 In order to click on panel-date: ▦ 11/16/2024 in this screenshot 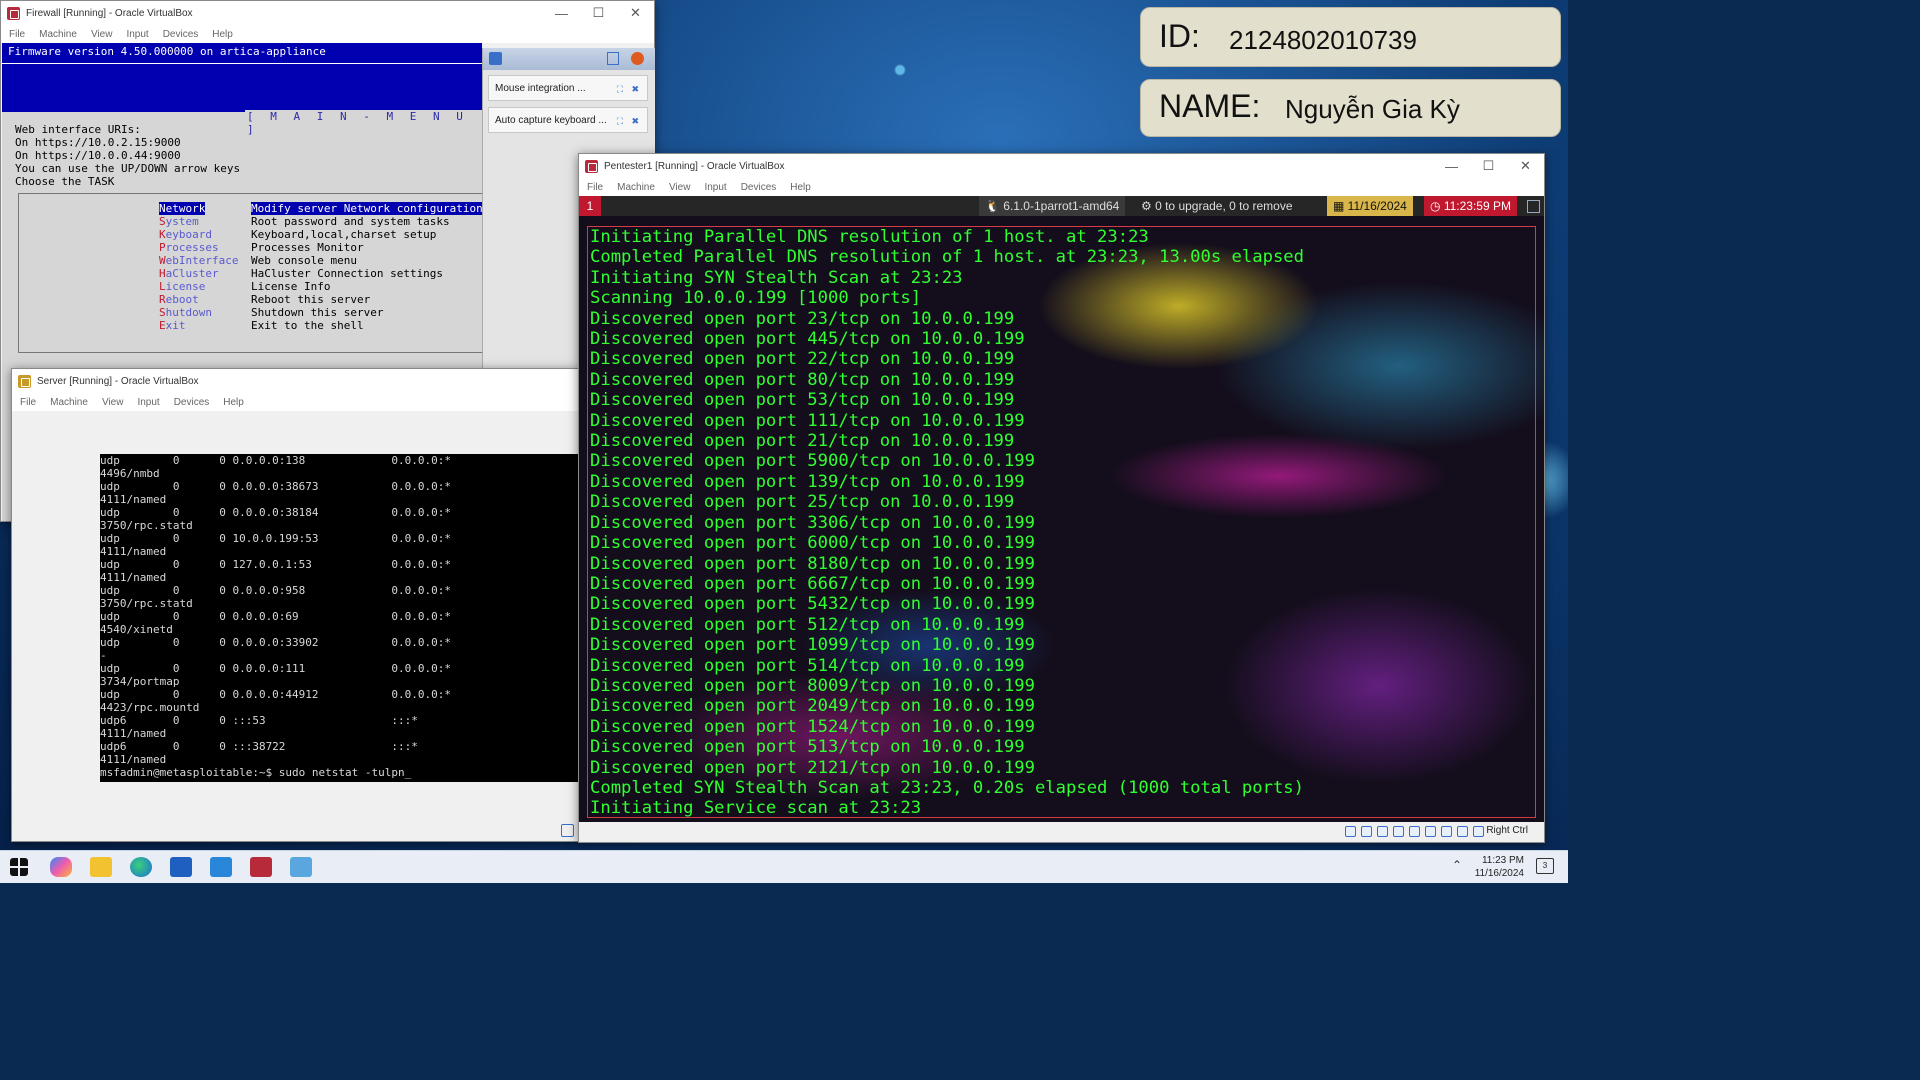, I will do `click(1370, 206)`.